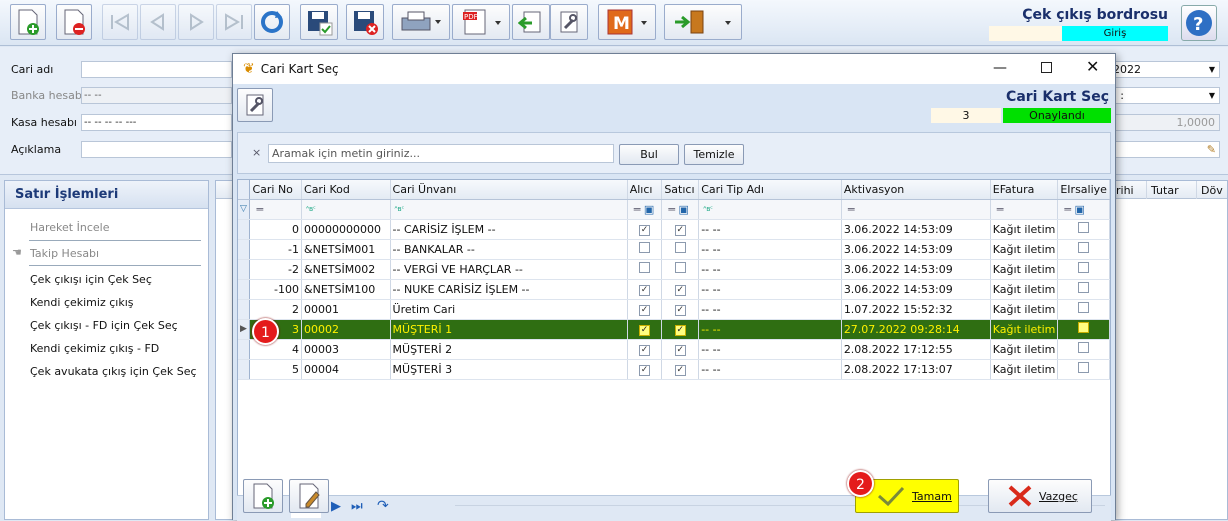  What do you see at coordinates (94, 348) in the screenshot?
I see `menu-kendi-cekimiz-fd: Kendi çekimiz çıkış - FD` at bounding box center [94, 348].